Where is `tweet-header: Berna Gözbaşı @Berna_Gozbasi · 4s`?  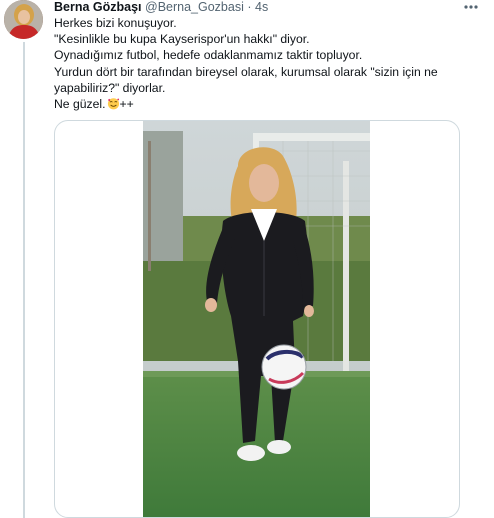 tweet-header: Berna Gözbaşı @Berna_Gozbasi · 4s is located at coordinates (161, 7).